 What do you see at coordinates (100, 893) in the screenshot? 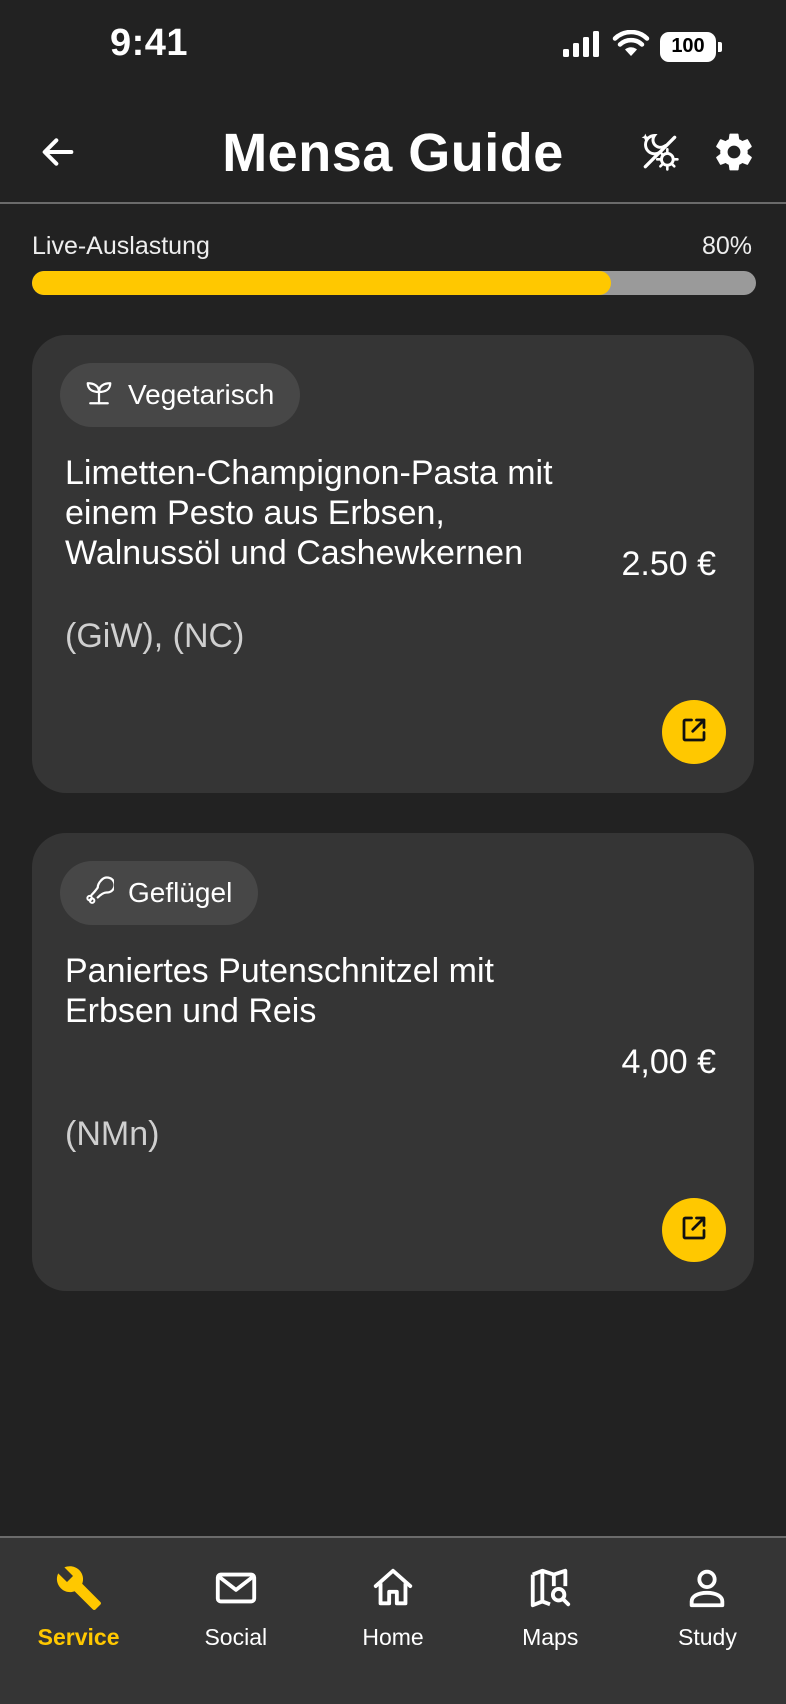
I see `drumstick-icon` at bounding box center [100, 893].